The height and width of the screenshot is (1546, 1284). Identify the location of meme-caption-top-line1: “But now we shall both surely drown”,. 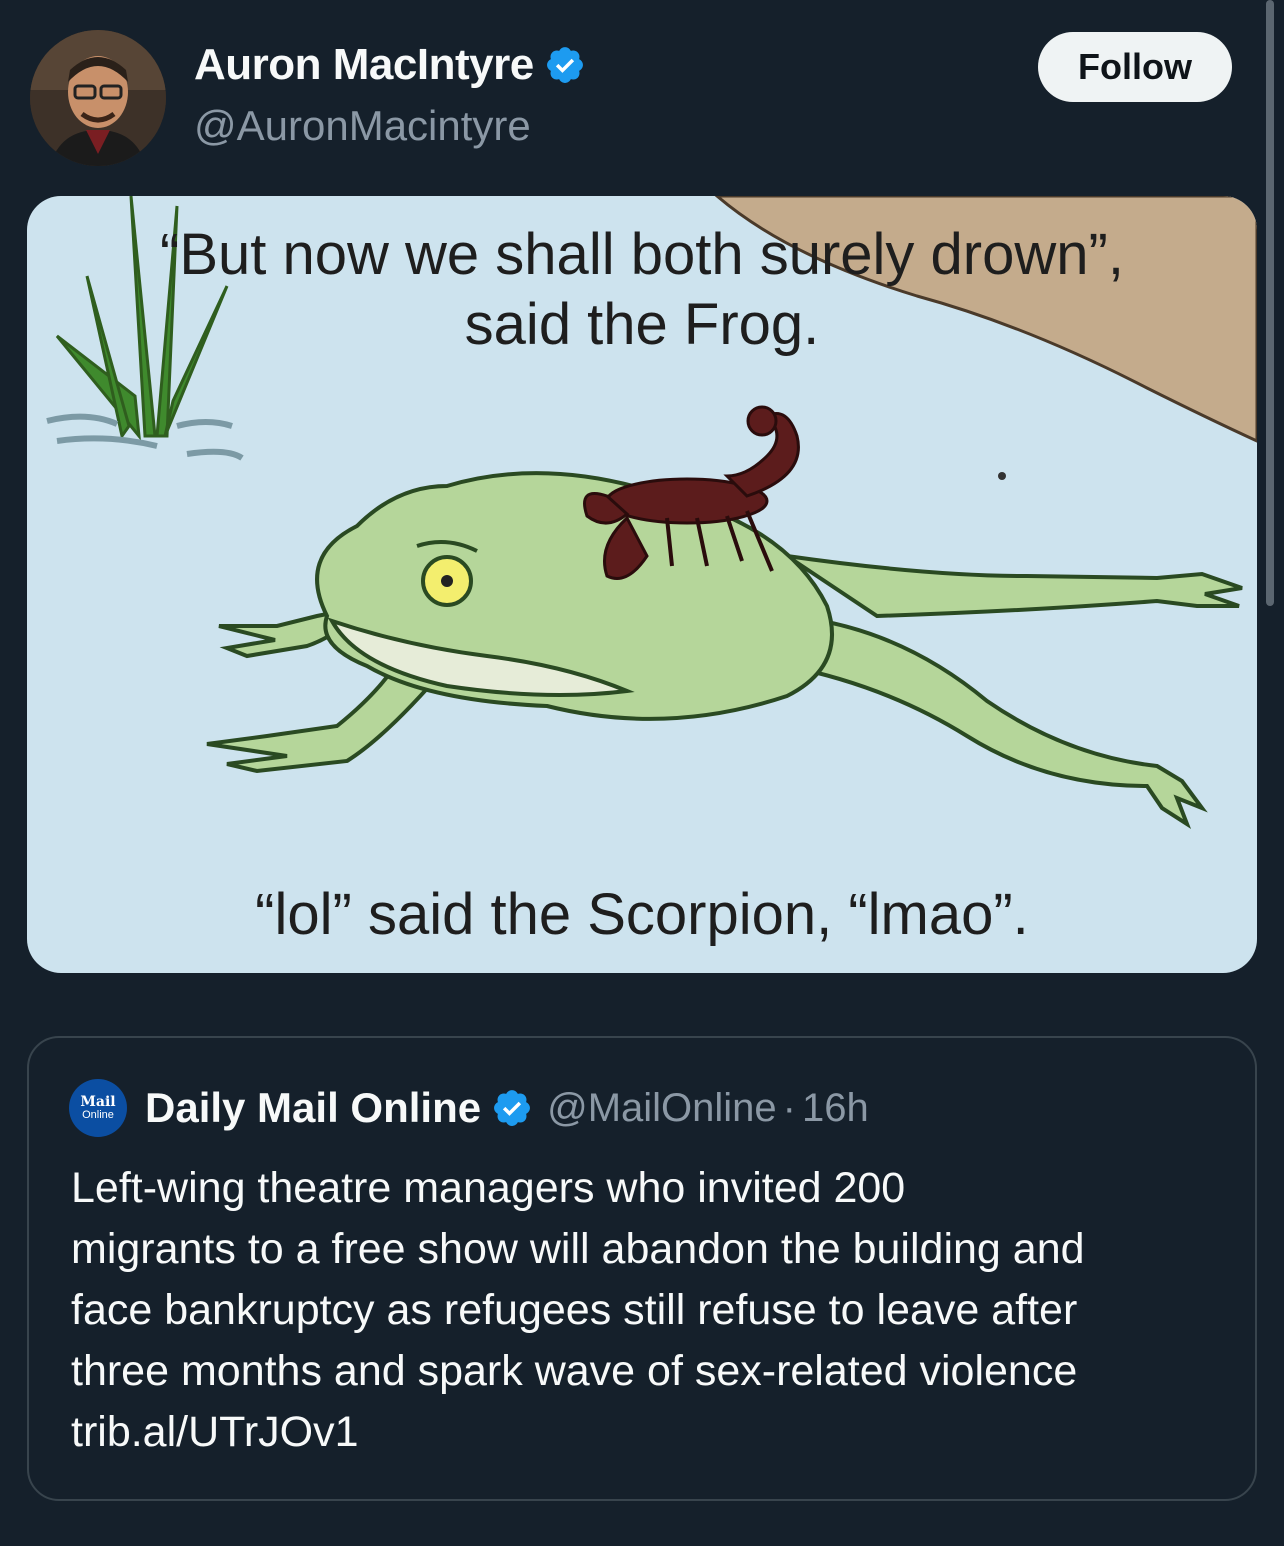
(642, 254).